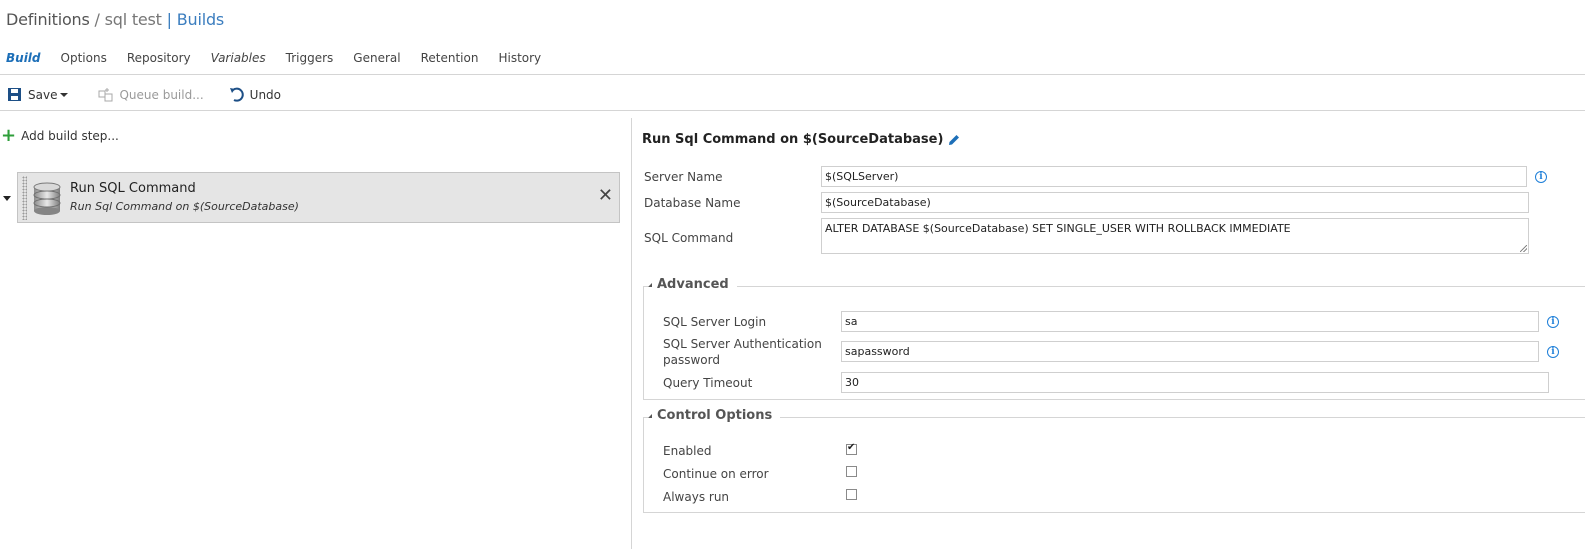 The image size is (1585, 549). Describe the element at coordinates (716, 474) in the screenshot. I see `continue-on-error-label: Continue on error` at that location.